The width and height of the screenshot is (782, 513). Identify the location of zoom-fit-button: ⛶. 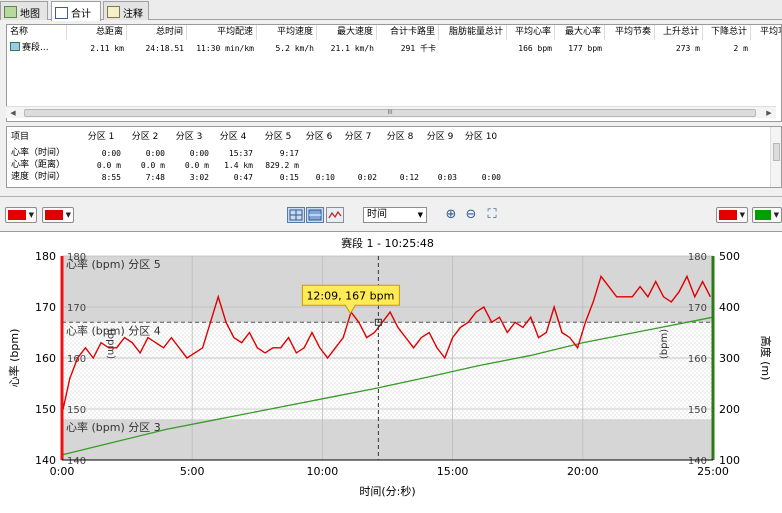
(492, 215).